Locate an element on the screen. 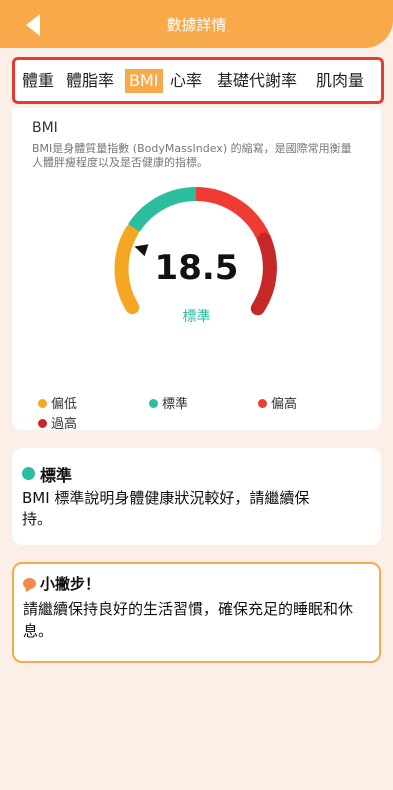 The height and width of the screenshot is (790, 393). bmi-status-label: 標準 is located at coordinates (196, 317).